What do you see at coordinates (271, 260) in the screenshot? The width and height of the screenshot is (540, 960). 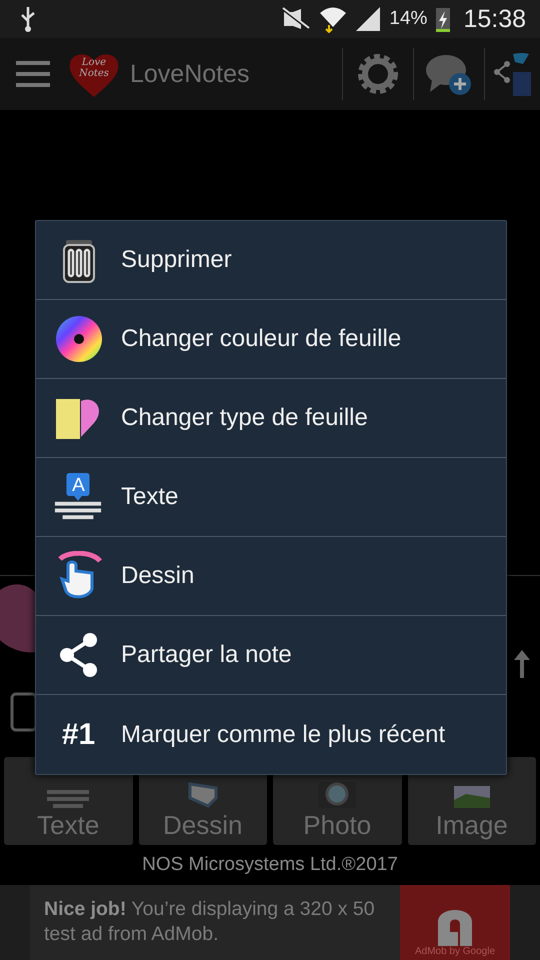 I see `menu-item: Supprimer` at bounding box center [271, 260].